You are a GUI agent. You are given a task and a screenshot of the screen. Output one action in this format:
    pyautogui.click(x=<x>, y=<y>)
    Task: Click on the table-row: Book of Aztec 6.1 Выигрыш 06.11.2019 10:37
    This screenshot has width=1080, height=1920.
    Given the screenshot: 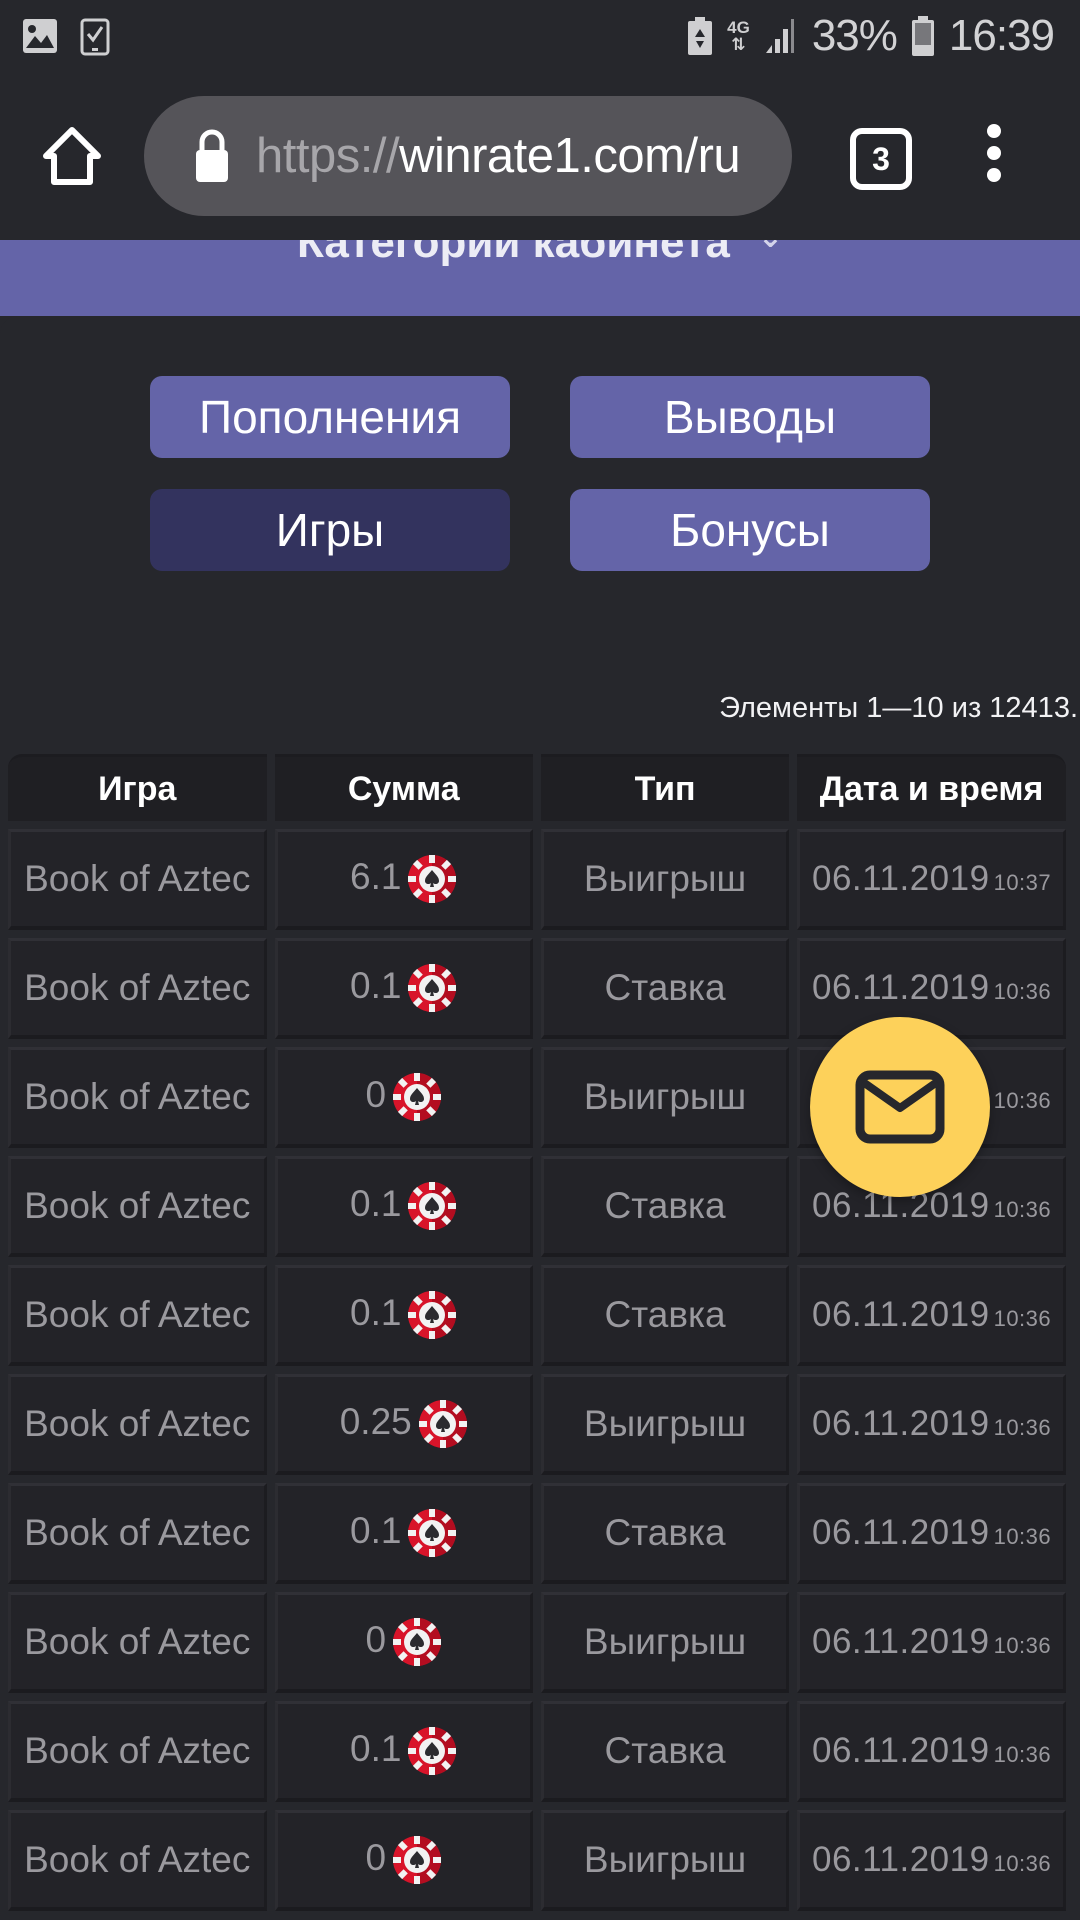 What is the action you would take?
    pyautogui.click(x=537, y=879)
    